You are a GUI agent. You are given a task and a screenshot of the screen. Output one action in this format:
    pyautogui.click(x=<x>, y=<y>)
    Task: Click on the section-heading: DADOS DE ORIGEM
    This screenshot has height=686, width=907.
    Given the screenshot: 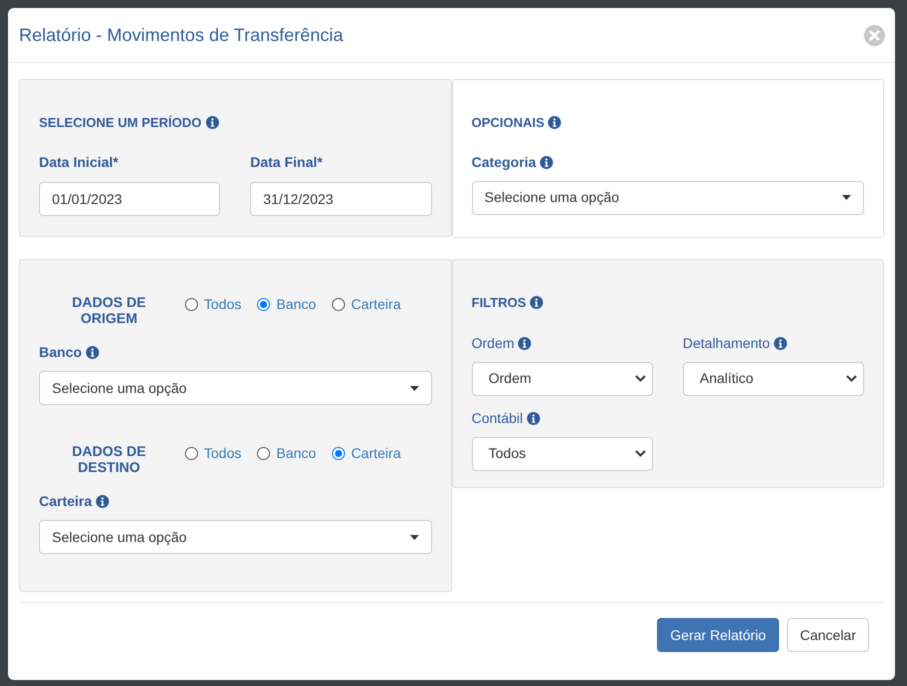 What is the action you would take?
    pyautogui.click(x=109, y=310)
    